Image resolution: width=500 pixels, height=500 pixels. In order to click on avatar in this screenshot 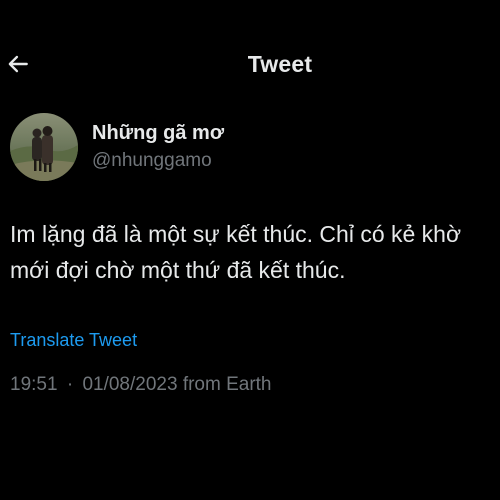, I will do `click(44, 147)`.